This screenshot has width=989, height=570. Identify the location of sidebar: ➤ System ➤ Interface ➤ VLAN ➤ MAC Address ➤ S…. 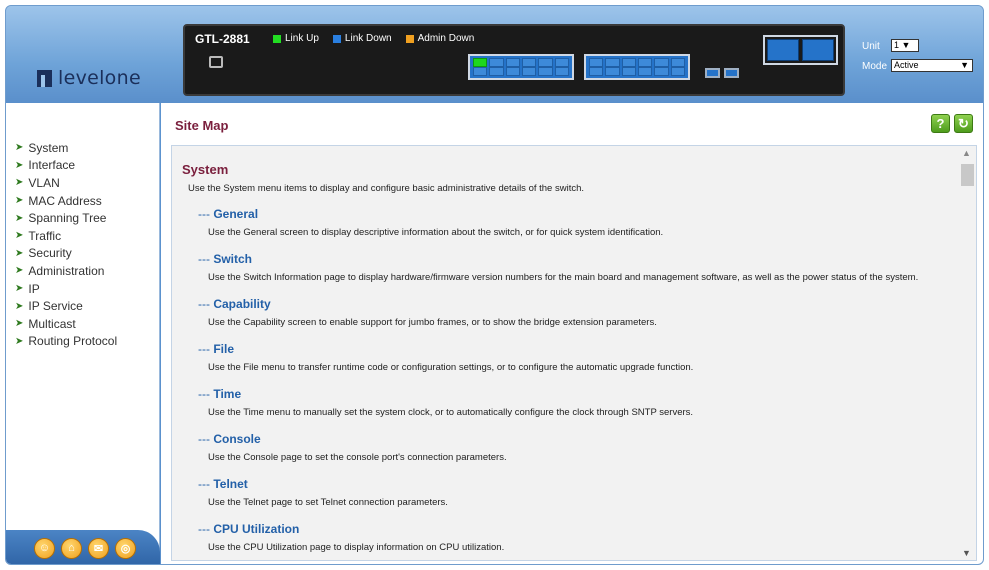
(83, 333).